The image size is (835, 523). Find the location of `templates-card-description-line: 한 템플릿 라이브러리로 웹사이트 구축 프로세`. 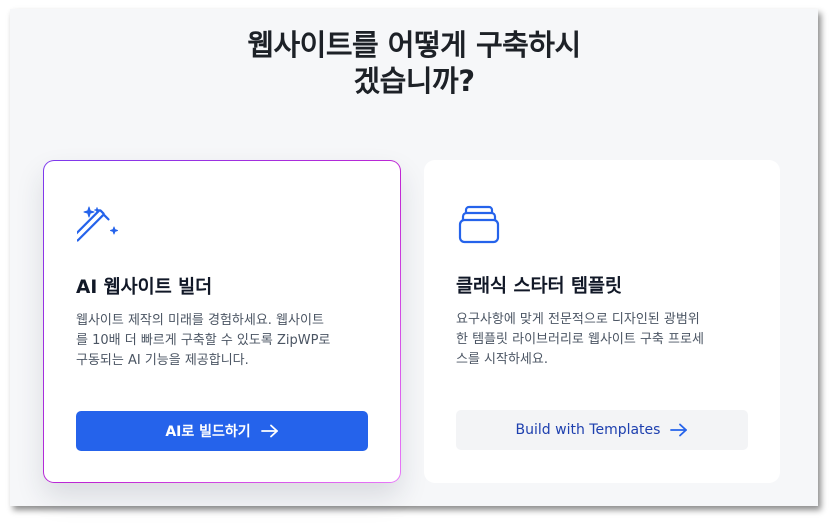

templates-card-description-line: 한 템플릿 라이브러리로 웹사이트 구축 프로세 is located at coordinates (580, 339).